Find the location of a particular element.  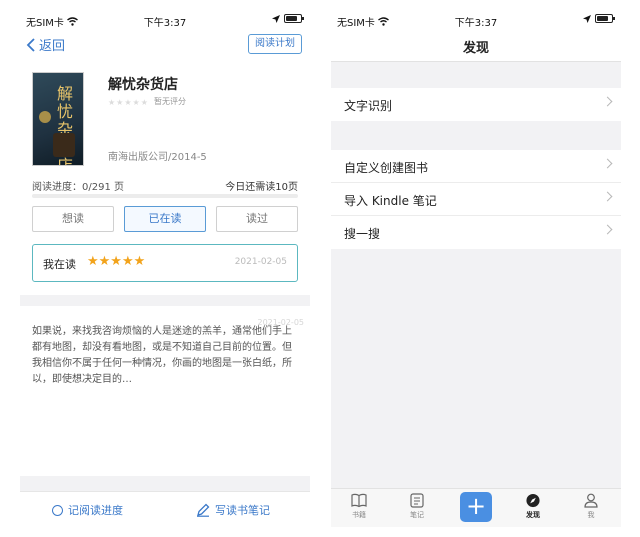

book-cover: 解忧杂货店 is located at coordinates (58, 119).